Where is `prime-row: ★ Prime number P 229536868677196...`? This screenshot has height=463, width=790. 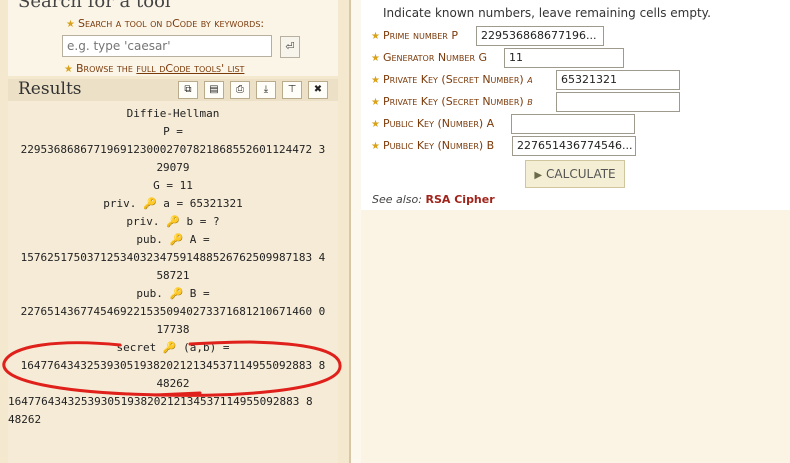
prime-row: ★ Prime number P 229536868677196... is located at coordinates (571, 36).